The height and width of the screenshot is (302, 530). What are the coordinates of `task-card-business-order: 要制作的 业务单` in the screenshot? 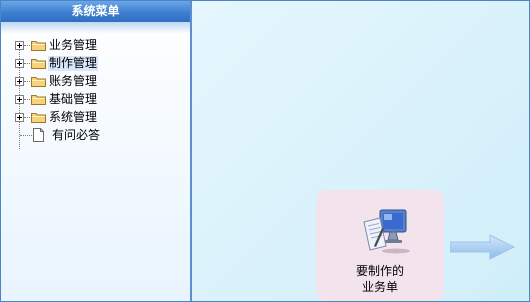 It's located at (380, 245).